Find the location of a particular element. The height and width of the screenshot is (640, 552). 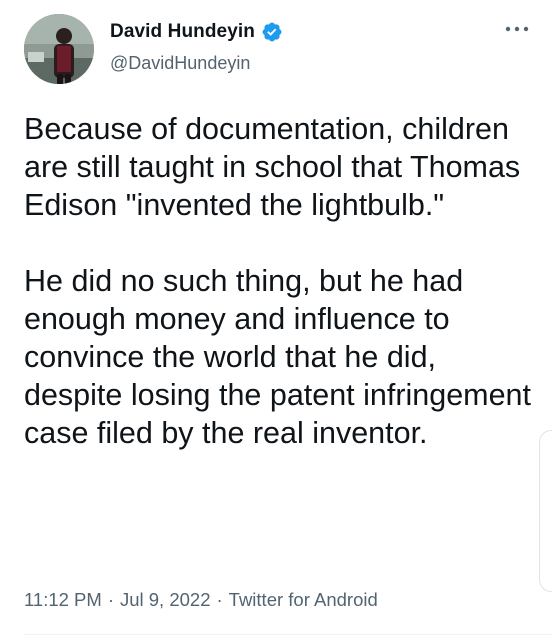

verified-badge-icon is located at coordinates (272, 32).